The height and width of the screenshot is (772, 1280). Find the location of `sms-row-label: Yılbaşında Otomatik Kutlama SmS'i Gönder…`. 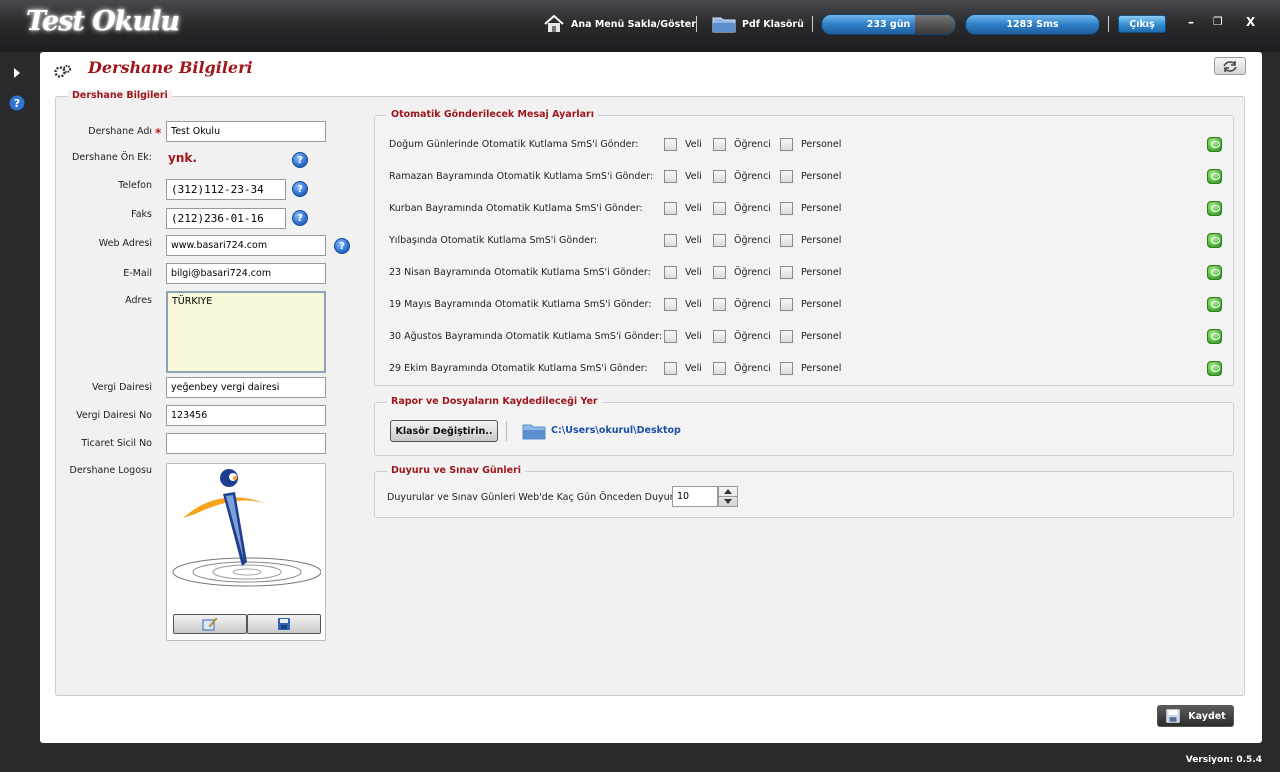

sms-row-label: Yılbaşında Otomatik Kutlama SmS'i Gönder… is located at coordinates (493, 240).